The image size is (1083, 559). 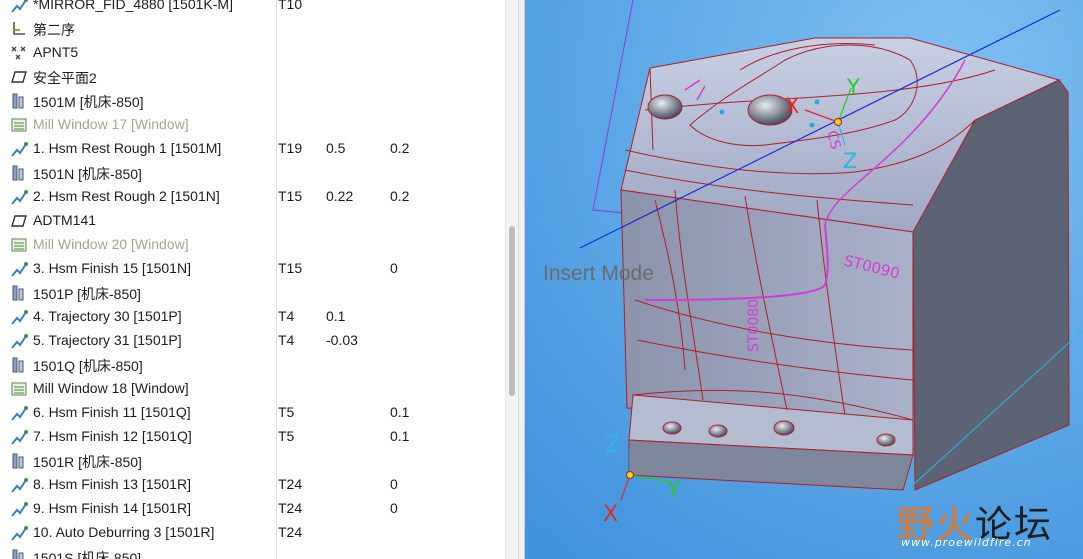 I want to click on tree-scrollbar, so click(x=511, y=279).